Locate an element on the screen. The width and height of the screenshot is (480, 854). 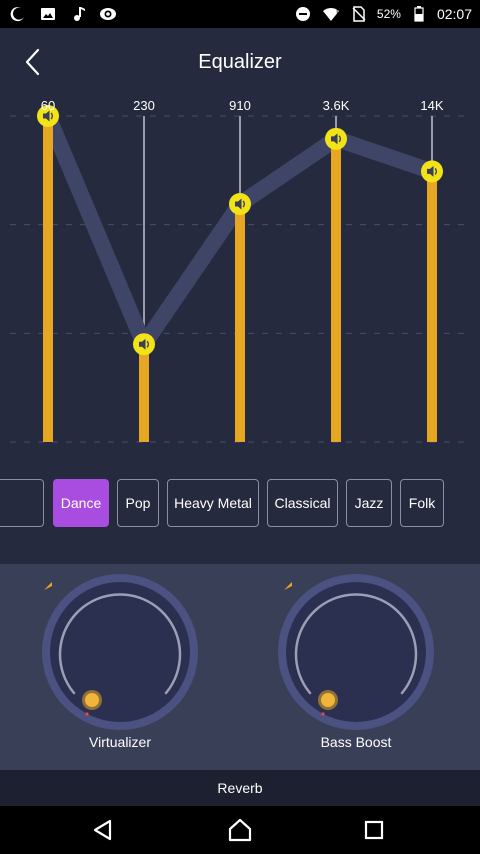
app-header: Equalizer is located at coordinates (240, 61).